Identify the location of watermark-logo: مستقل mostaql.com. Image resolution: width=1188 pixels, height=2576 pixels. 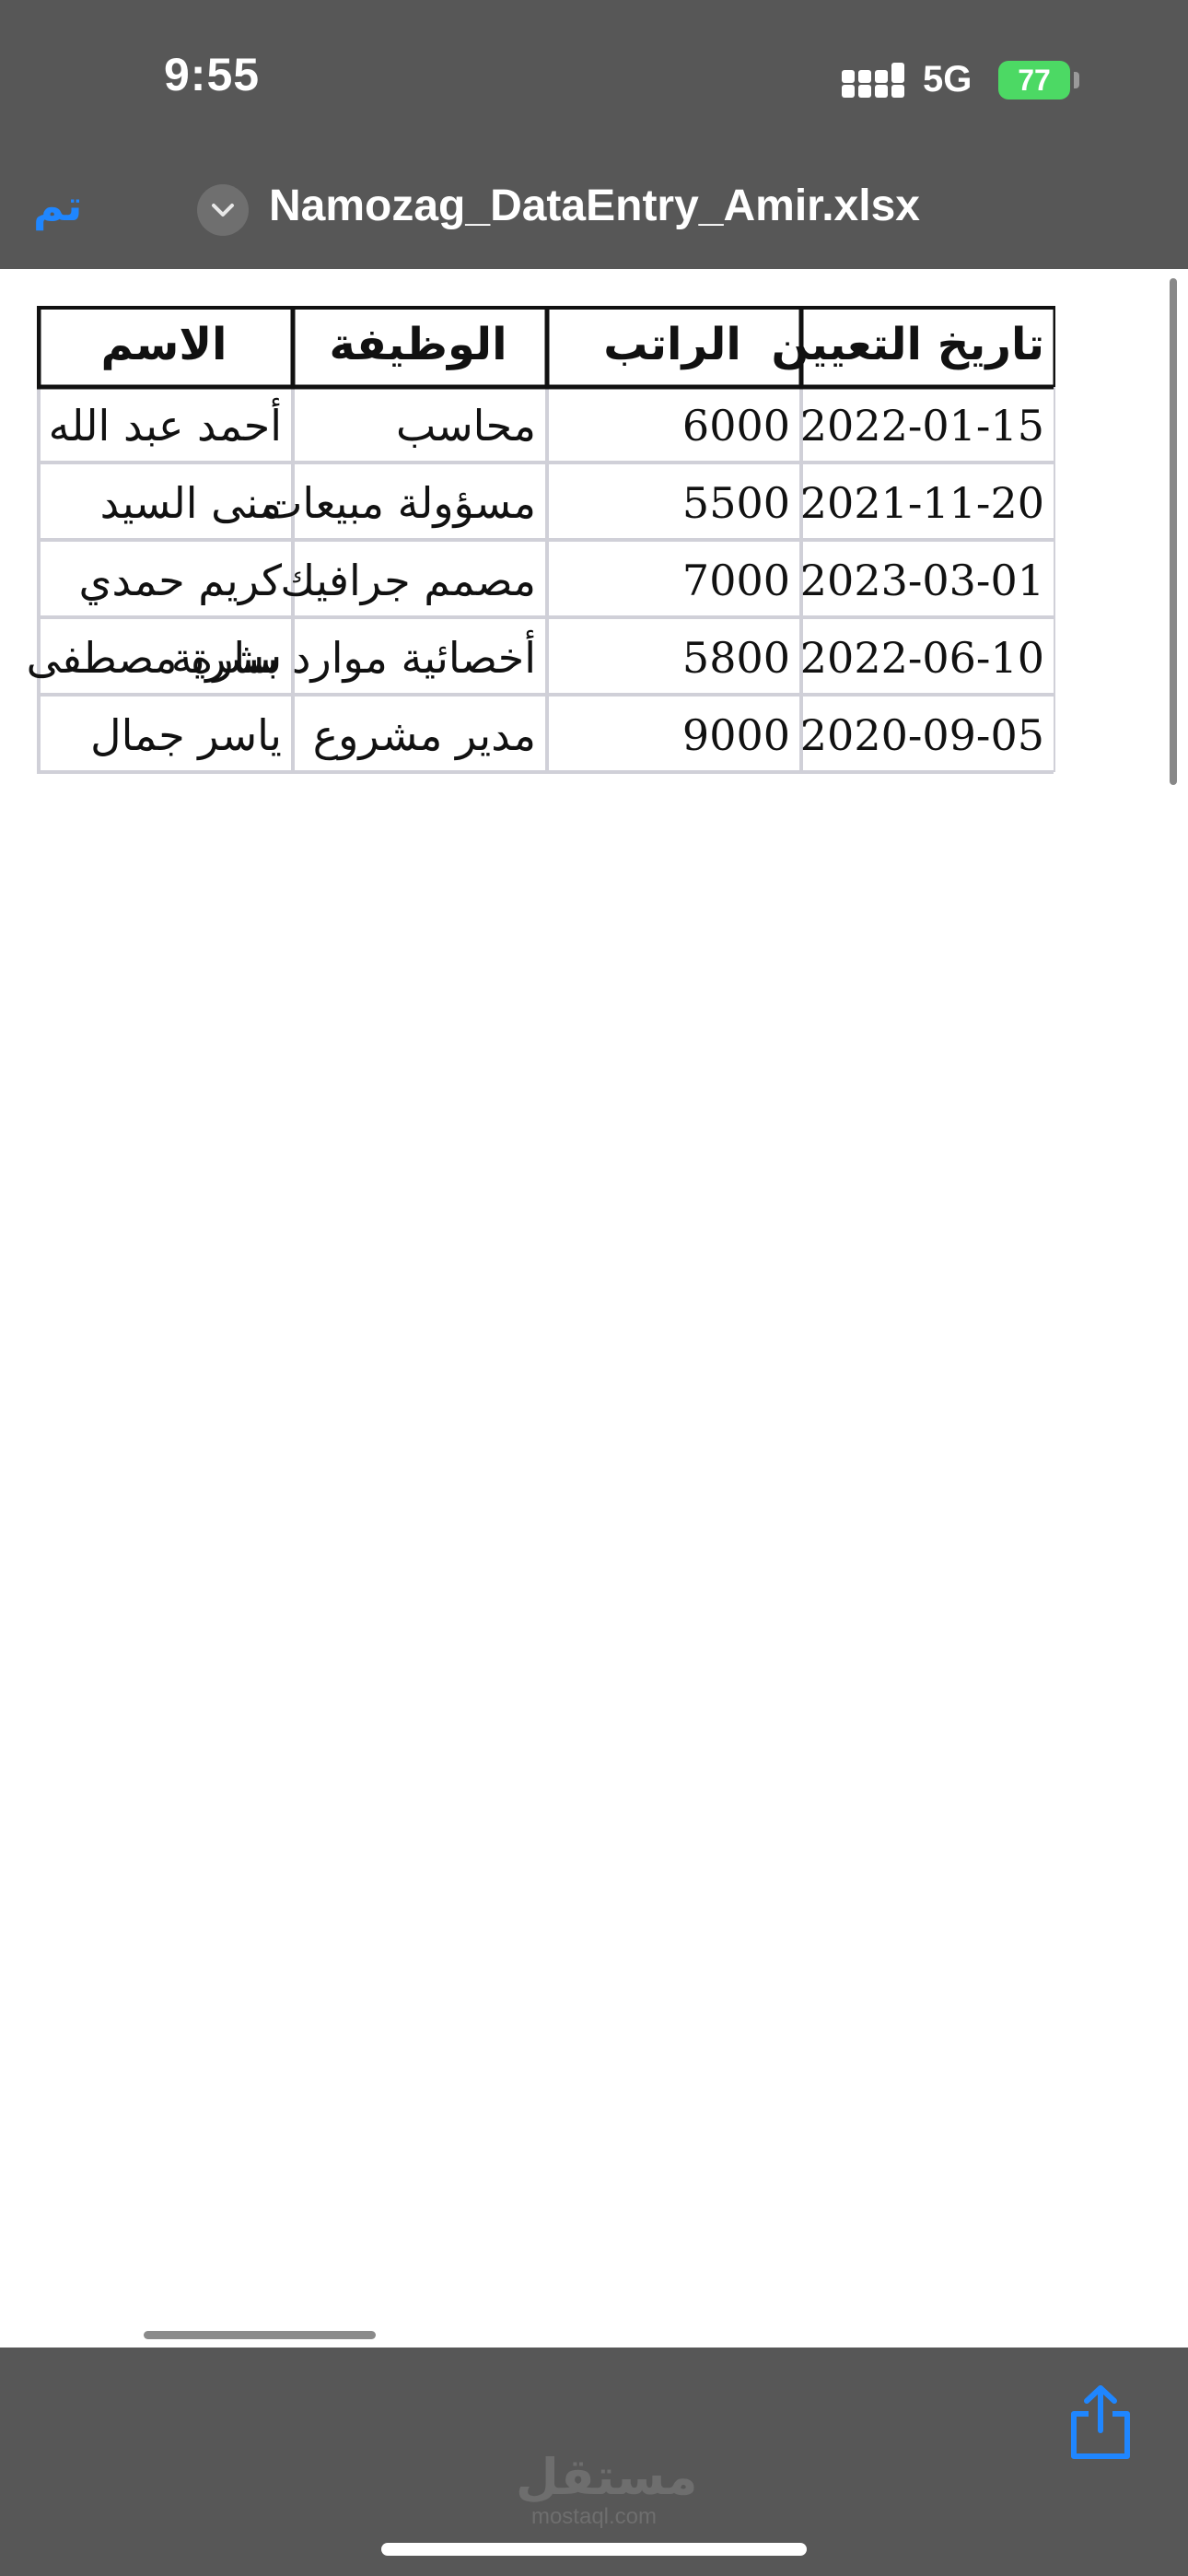
(607, 2489).